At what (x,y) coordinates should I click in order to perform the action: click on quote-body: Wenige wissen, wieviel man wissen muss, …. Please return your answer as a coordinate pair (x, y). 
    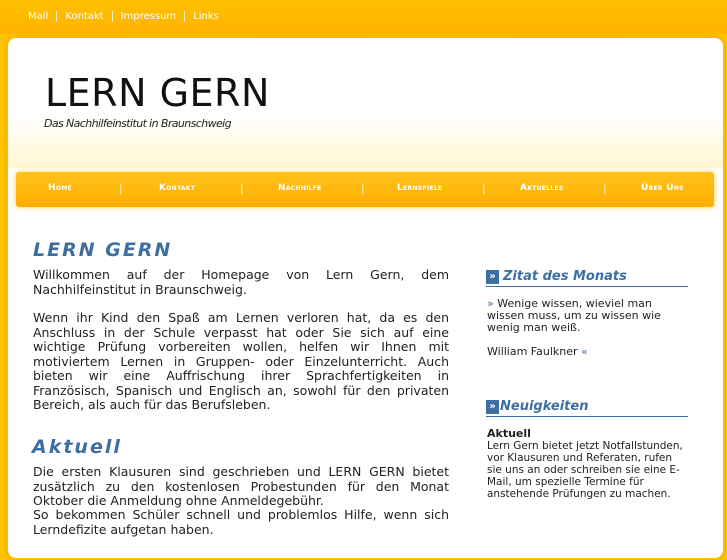
    Looking at the image, I should click on (574, 315).